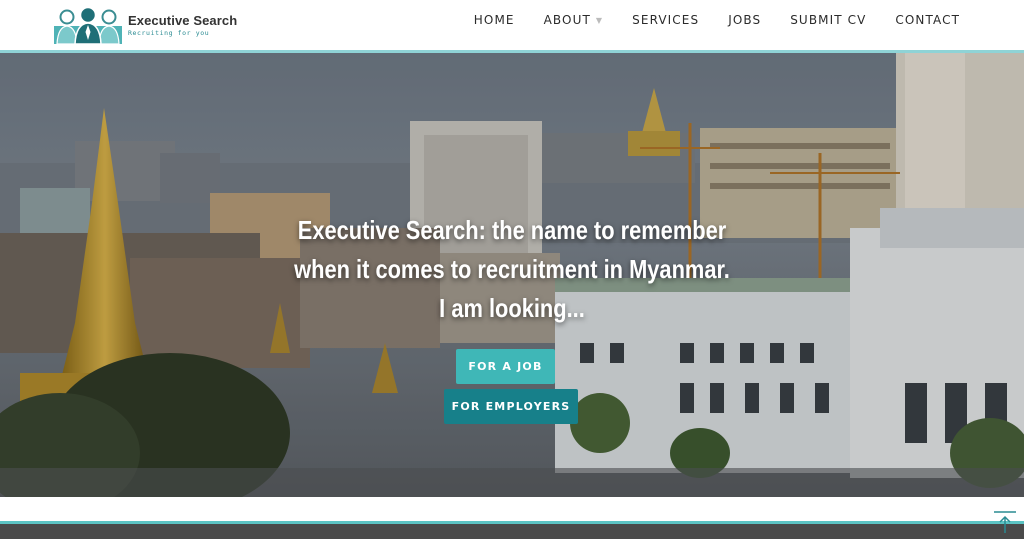 This screenshot has height=539, width=1024. Describe the element at coordinates (512, 531) in the screenshot. I see `footer-bar` at that location.